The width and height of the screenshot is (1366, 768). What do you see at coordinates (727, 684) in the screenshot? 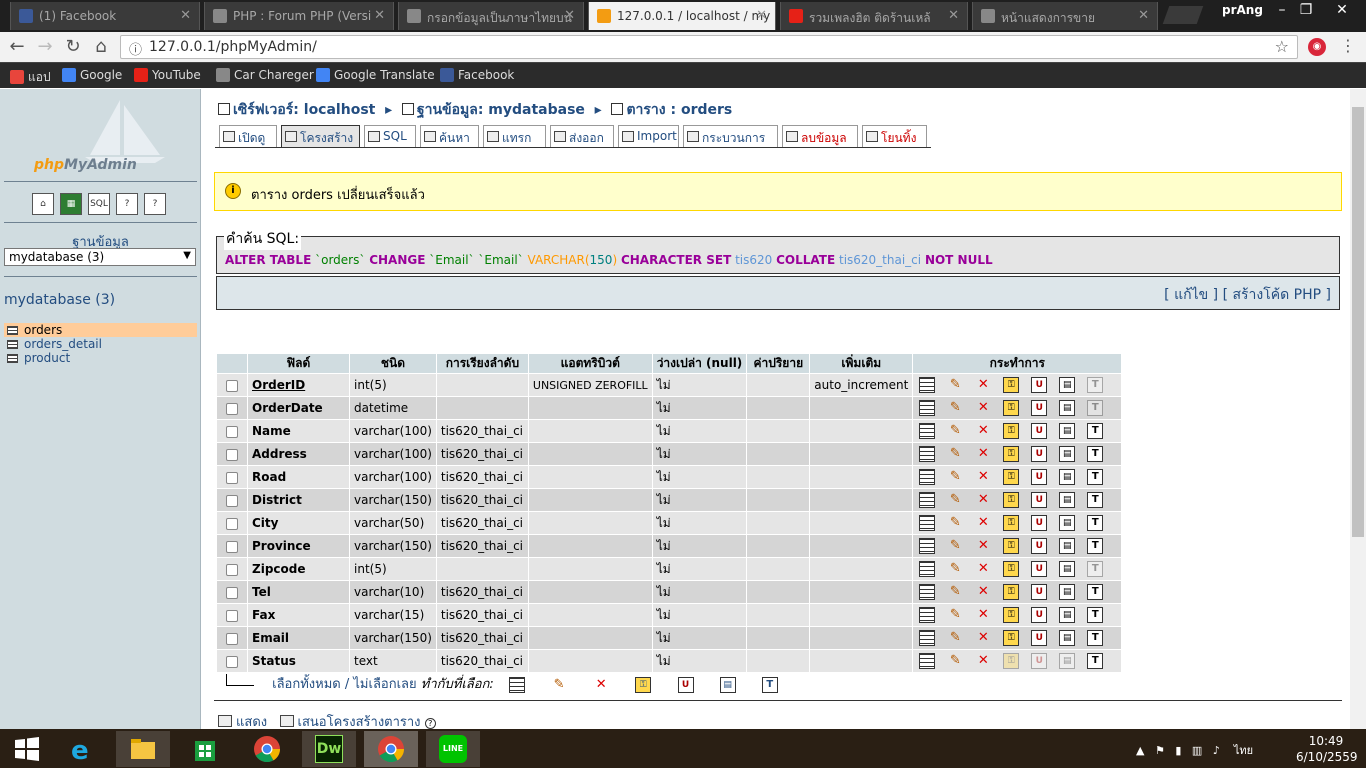
I see `index-selected-icon: ▤` at bounding box center [727, 684].